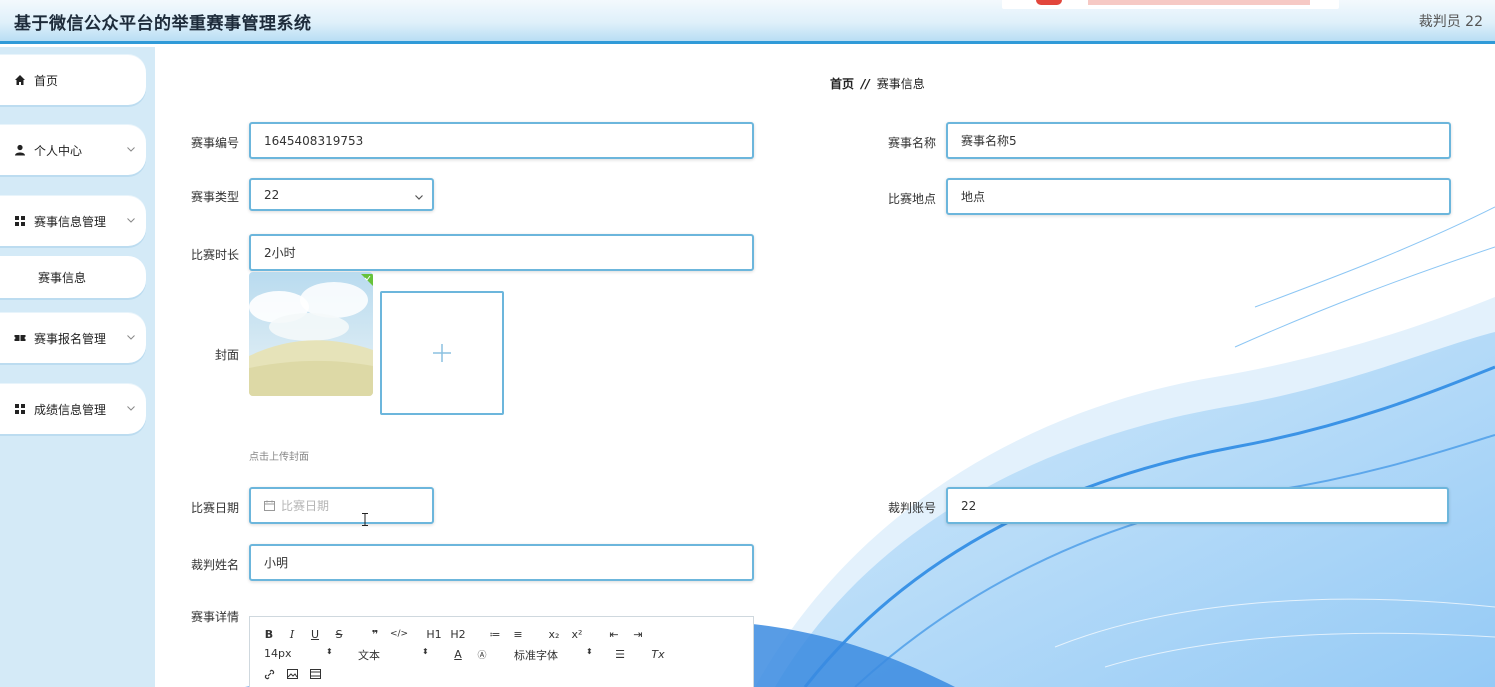  I want to click on ticket-icon, so click(20, 338).